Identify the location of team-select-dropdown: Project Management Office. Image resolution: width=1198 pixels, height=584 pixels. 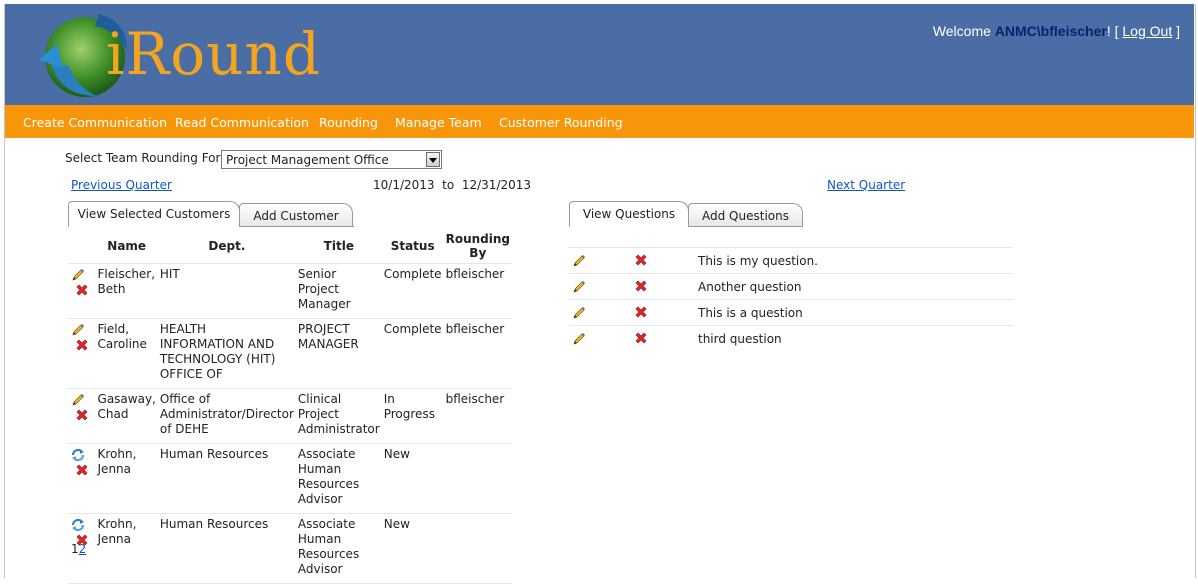
(331, 159).